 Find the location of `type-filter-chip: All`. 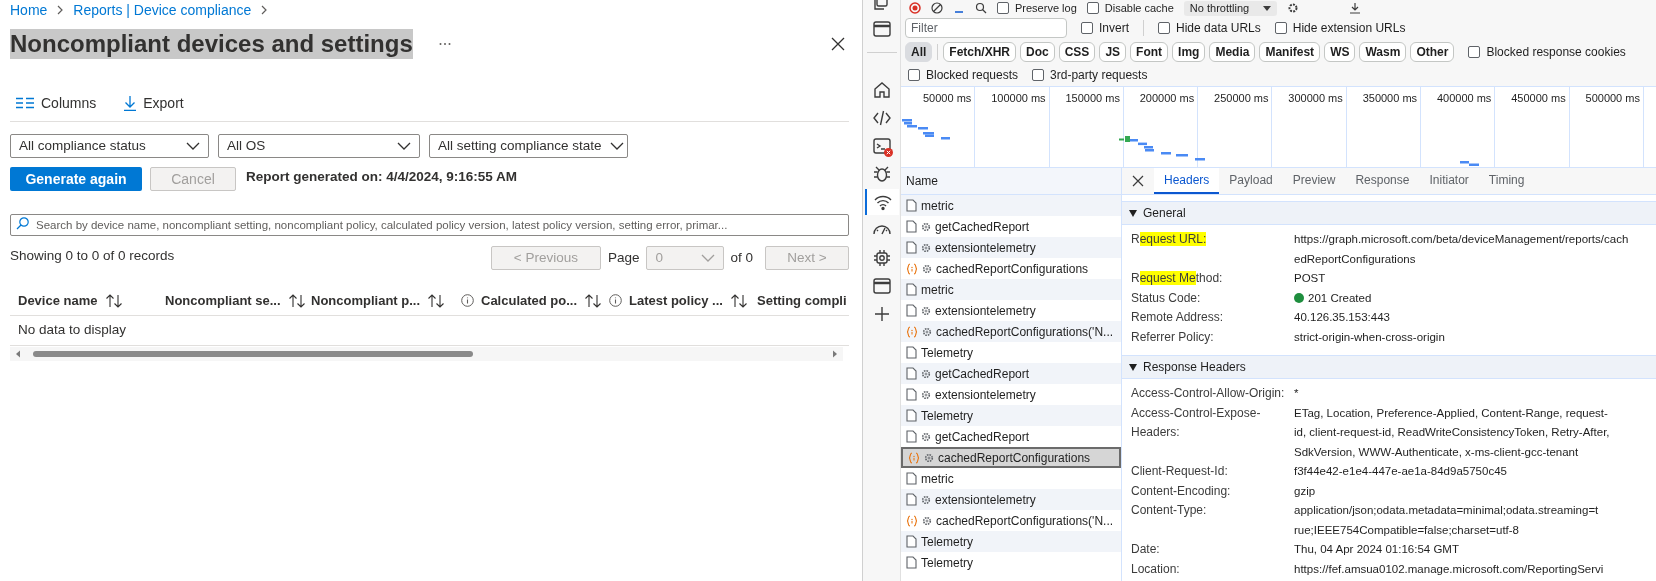

type-filter-chip: All is located at coordinates (919, 52).